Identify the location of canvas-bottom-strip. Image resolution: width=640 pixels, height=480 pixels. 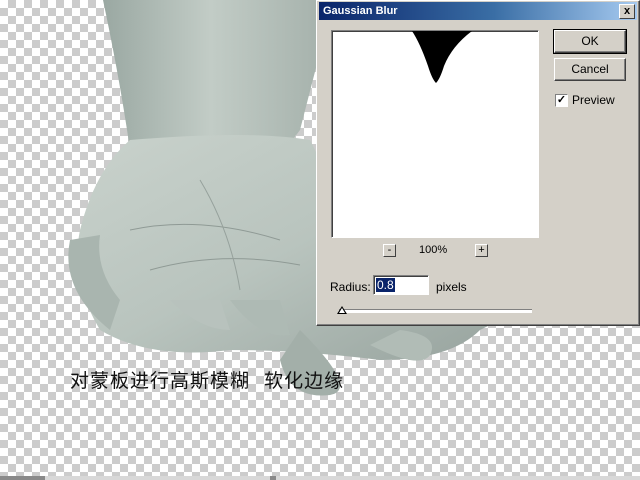
(320, 478).